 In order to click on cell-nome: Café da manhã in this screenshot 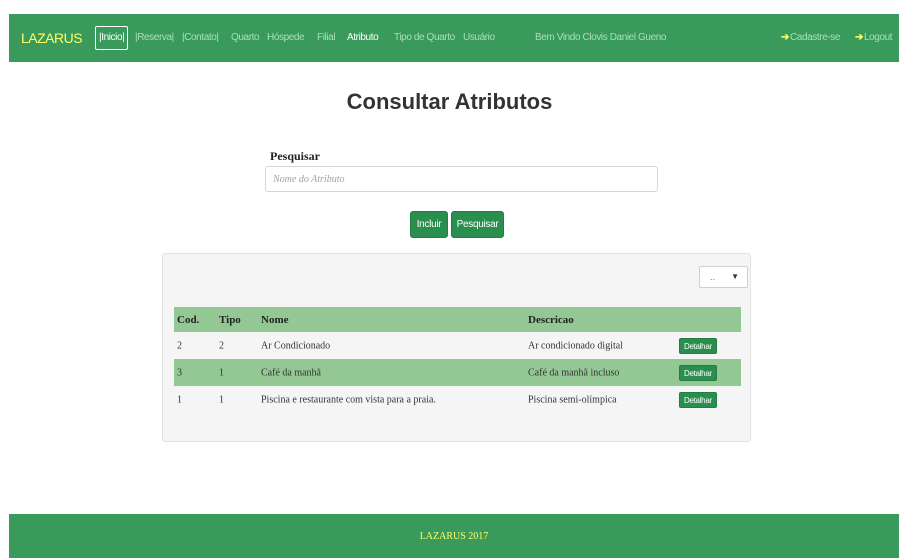, I will do `click(291, 372)`.